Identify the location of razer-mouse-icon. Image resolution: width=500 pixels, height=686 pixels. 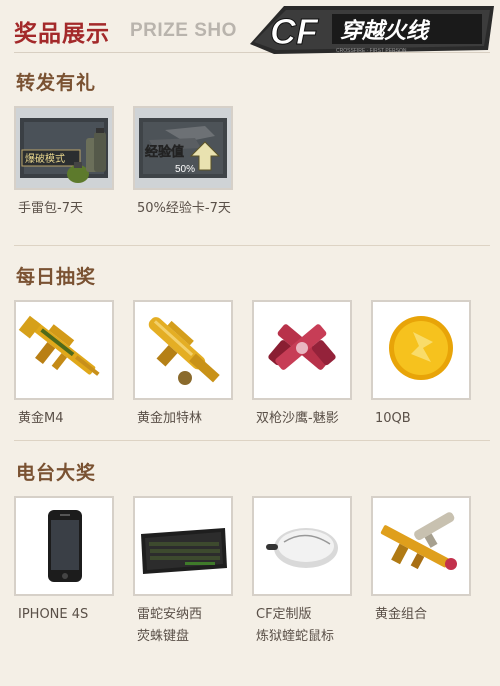
(302, 546).